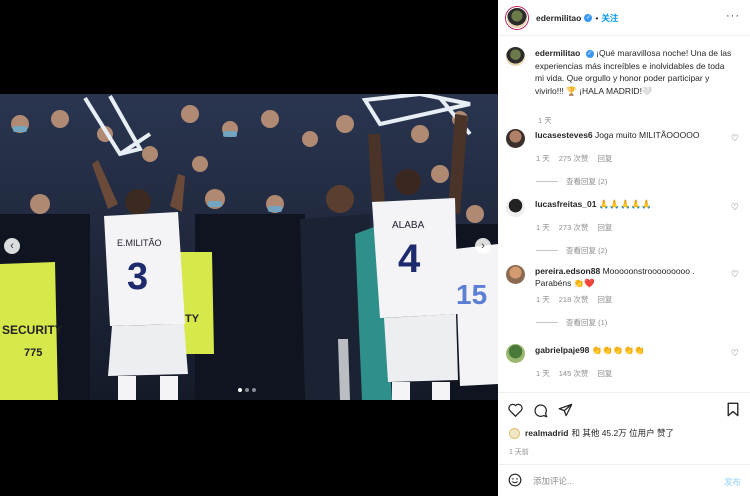 Image resolution: width=750 pixels, height=496 pixels. I want to click on previous-arrow-icon: ‹, so click(12, 246).